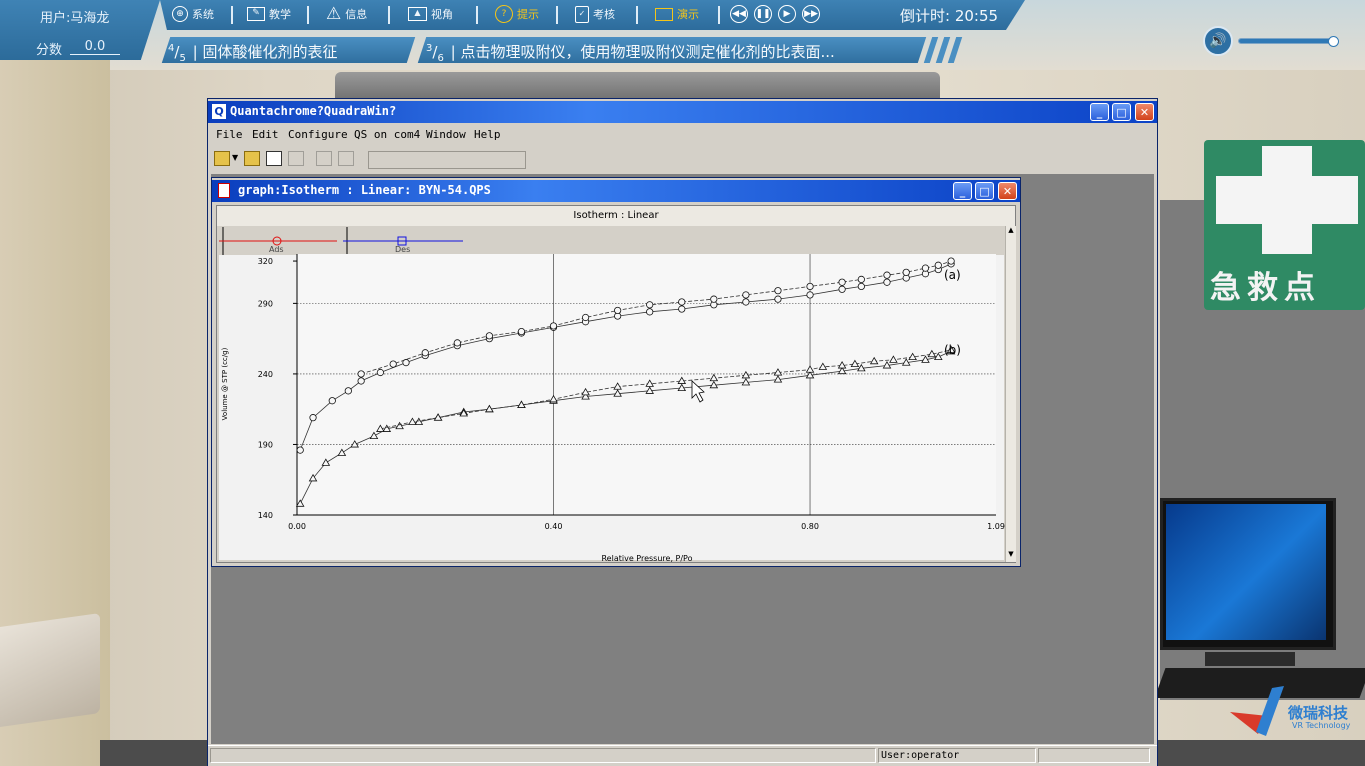 This screenshot has height=766, width=1365. What do you see at coordinates (356, 14) in the screenshot?
I see `menu-info-label: 信息` at bounding box center [356, 14].